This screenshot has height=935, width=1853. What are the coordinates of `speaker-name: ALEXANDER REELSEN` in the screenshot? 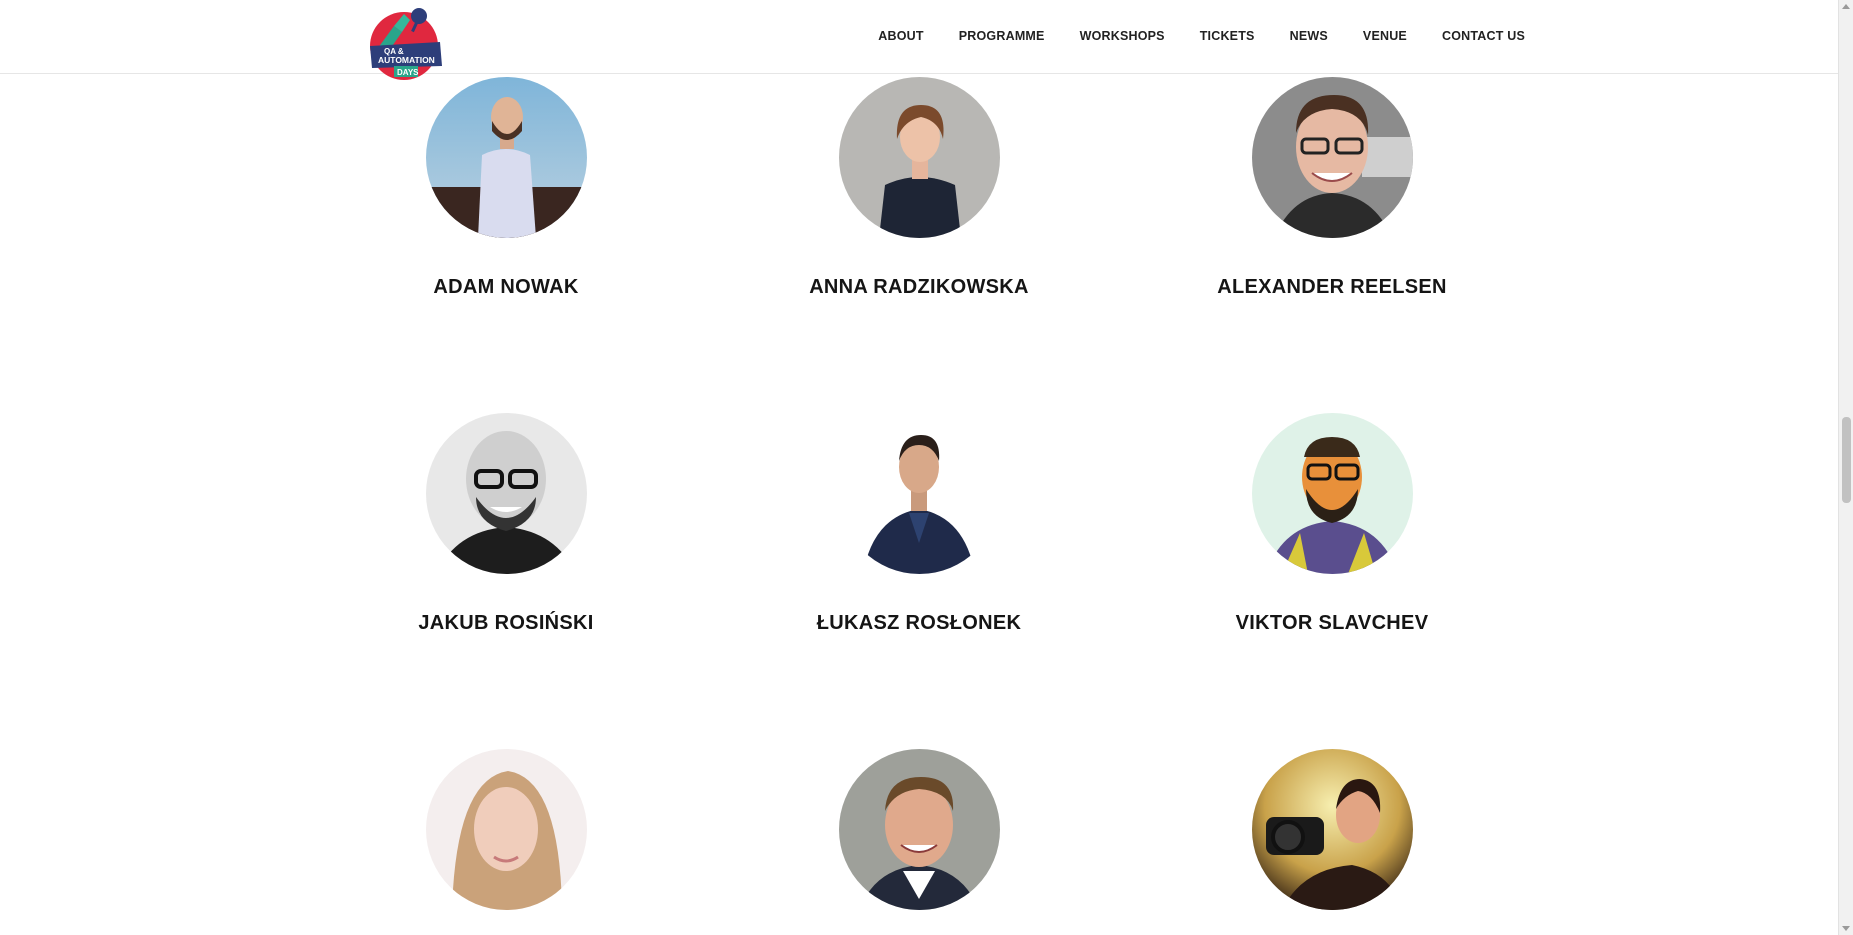 It's located at (1332, 287).